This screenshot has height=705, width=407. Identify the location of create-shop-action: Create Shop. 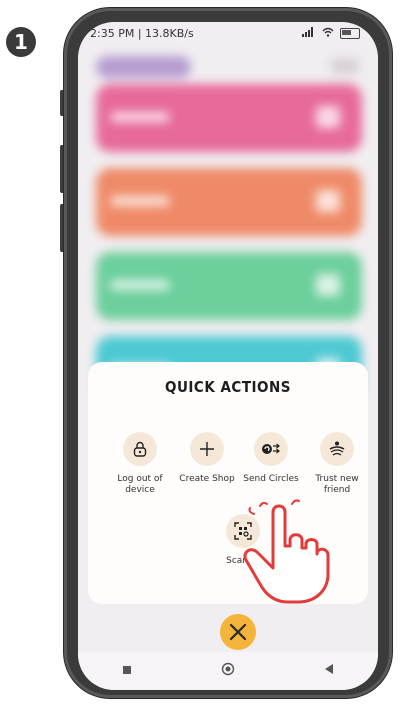
(207, 458).